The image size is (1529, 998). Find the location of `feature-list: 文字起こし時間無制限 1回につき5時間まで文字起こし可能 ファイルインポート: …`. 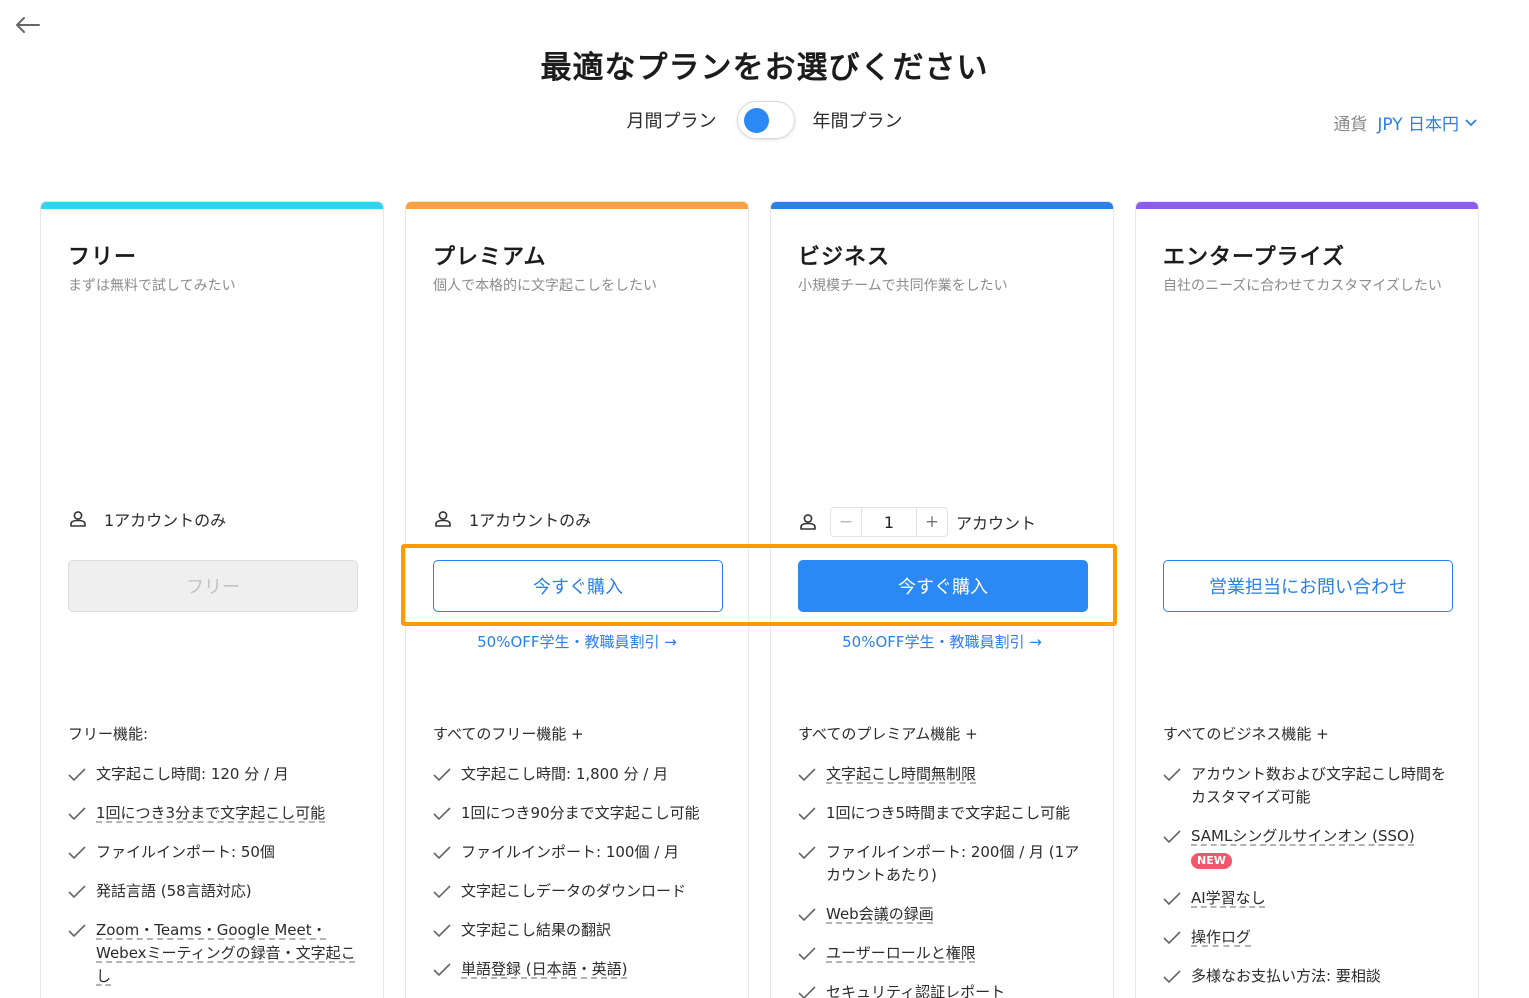

feature-list: 文字起こし時間無制限 1回につき5時間まで文字起こし可能 ファイルインポート: … is located at coordinates (944, 880).